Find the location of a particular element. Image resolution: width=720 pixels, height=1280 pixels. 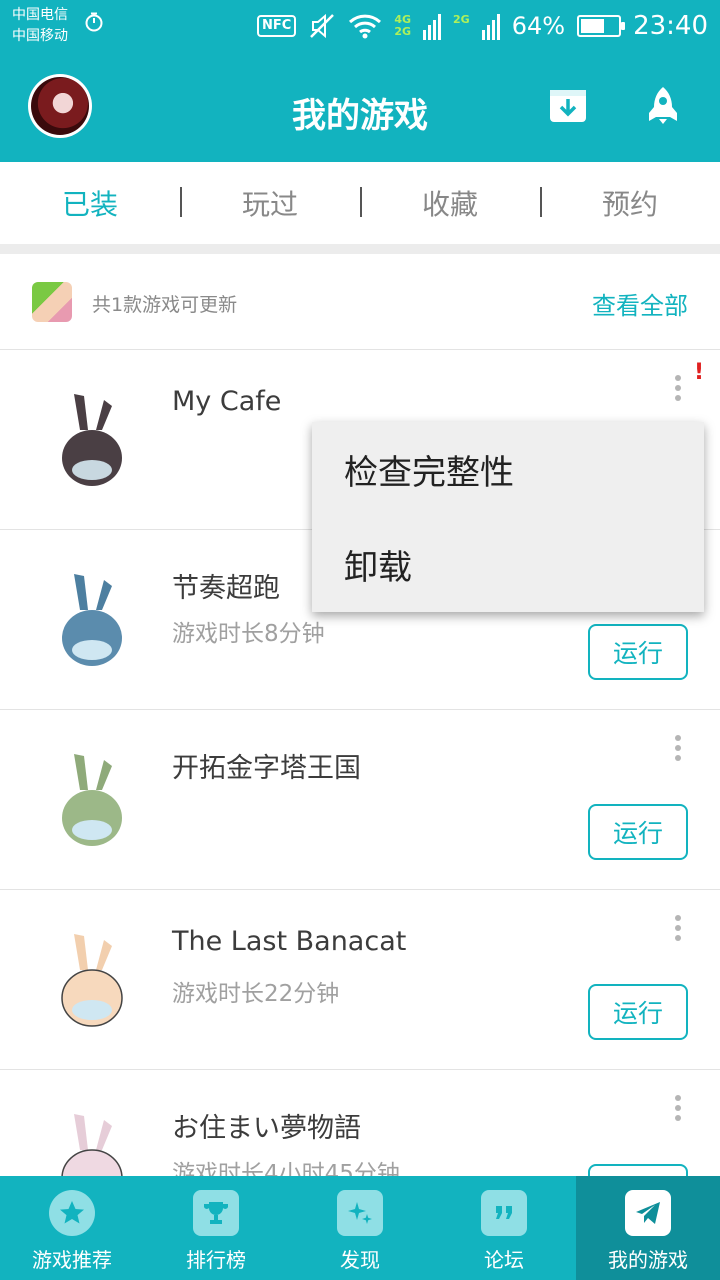

rocket-icon is located at coordinates (663, 105).